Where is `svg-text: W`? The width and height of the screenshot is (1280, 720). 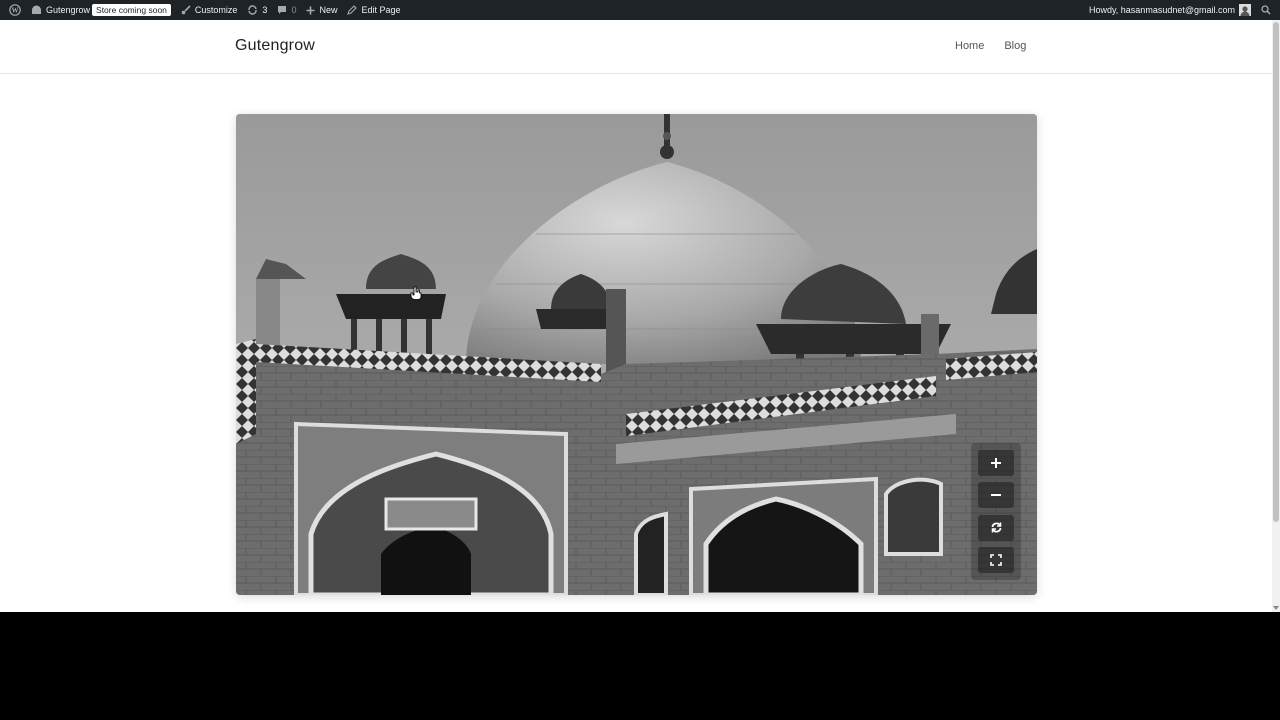 svg-text: W is located at coordinates (15, 11).